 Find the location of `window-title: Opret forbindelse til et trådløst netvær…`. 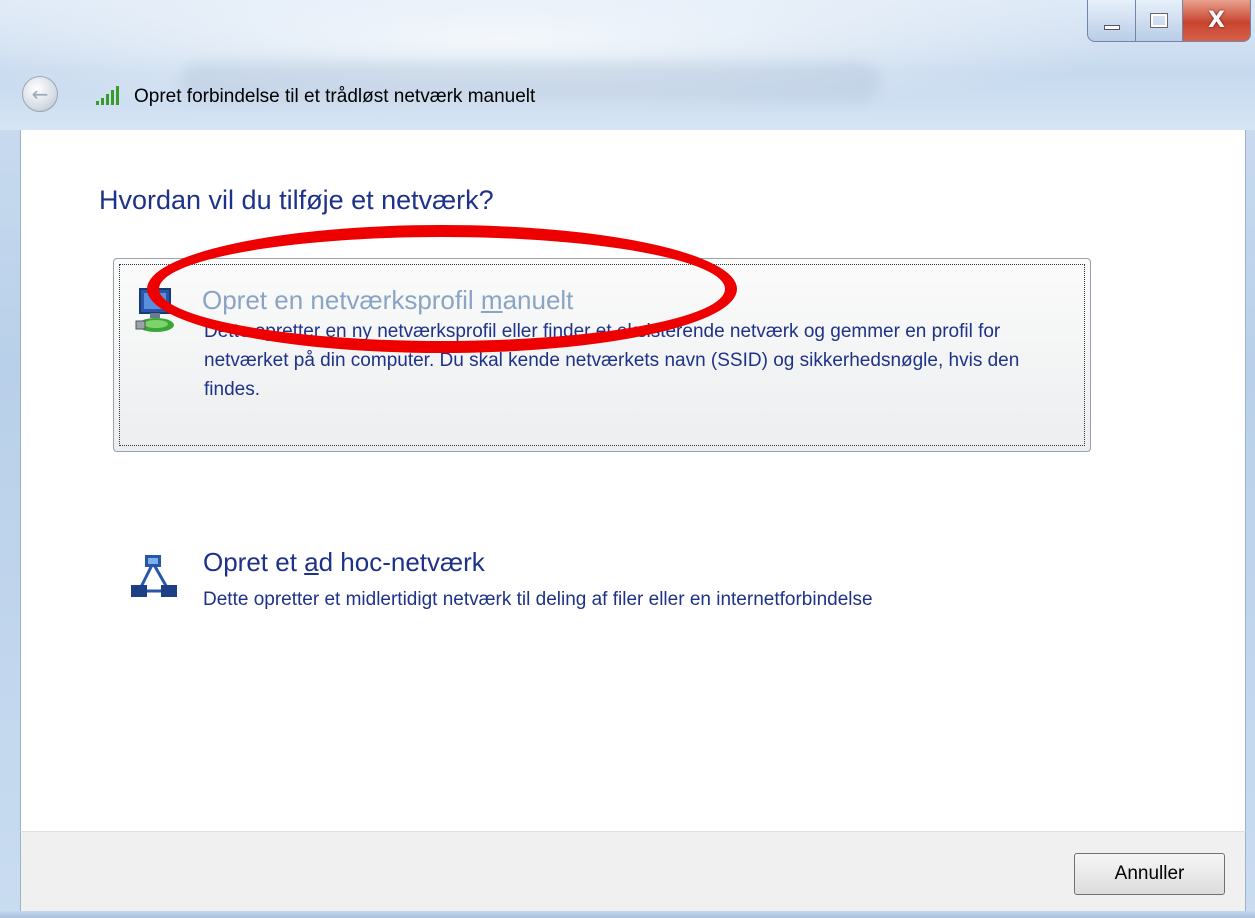

window-title: Opret forbindelse til et trådløst netvær… is located at coordinates (335, 96).